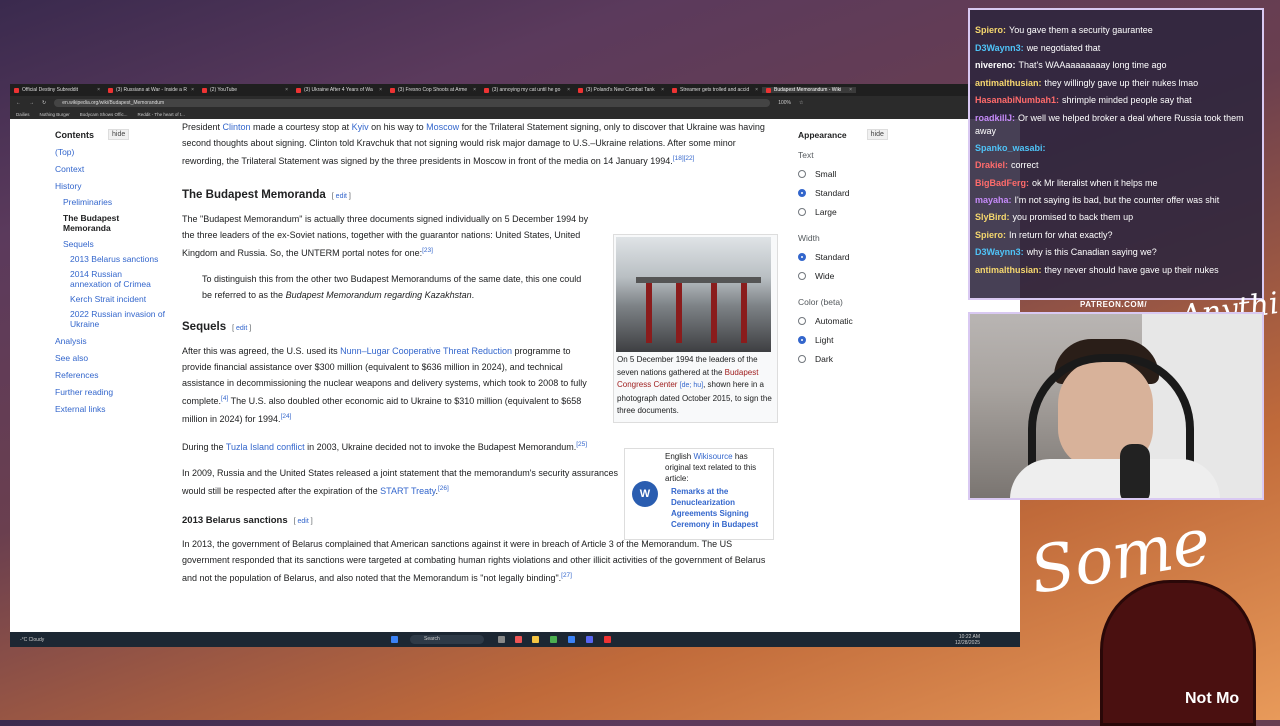 This screenshot has width=1280, height=726. Describe the element at coordinates (286, 416) in the screenshot. I see `citation: [24]` at that location.